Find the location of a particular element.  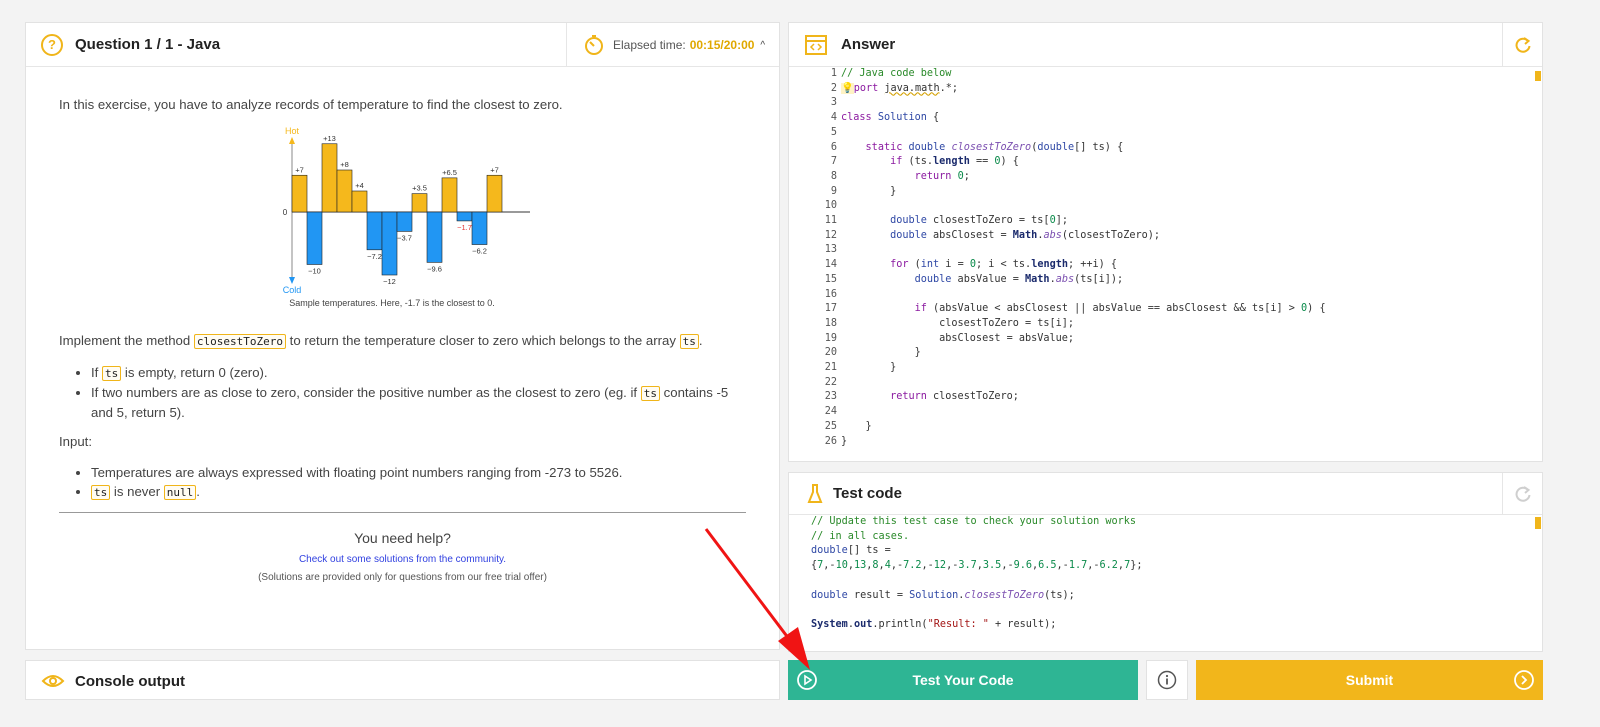

help-title: You need help? is located at coordinates (402, 538).